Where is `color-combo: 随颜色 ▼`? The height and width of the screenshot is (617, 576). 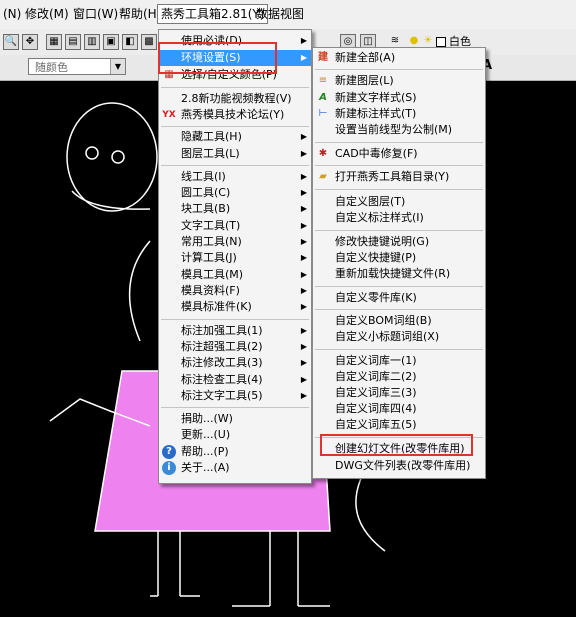 color-combo: 随颜色 ▼ is located at coordinates (77, 66).